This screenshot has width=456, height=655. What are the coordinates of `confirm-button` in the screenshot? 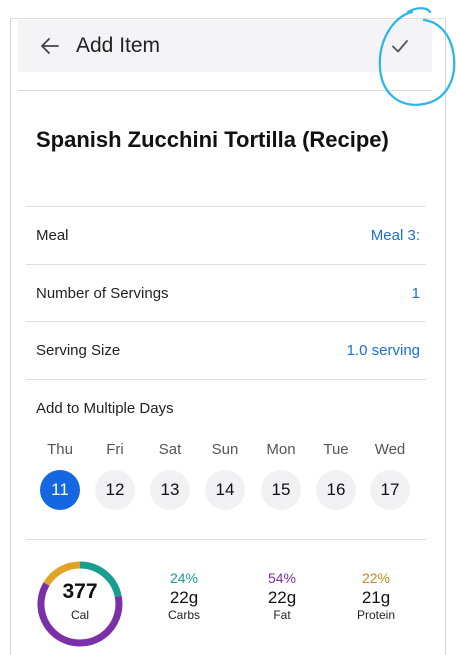 It's located at (400, 46).